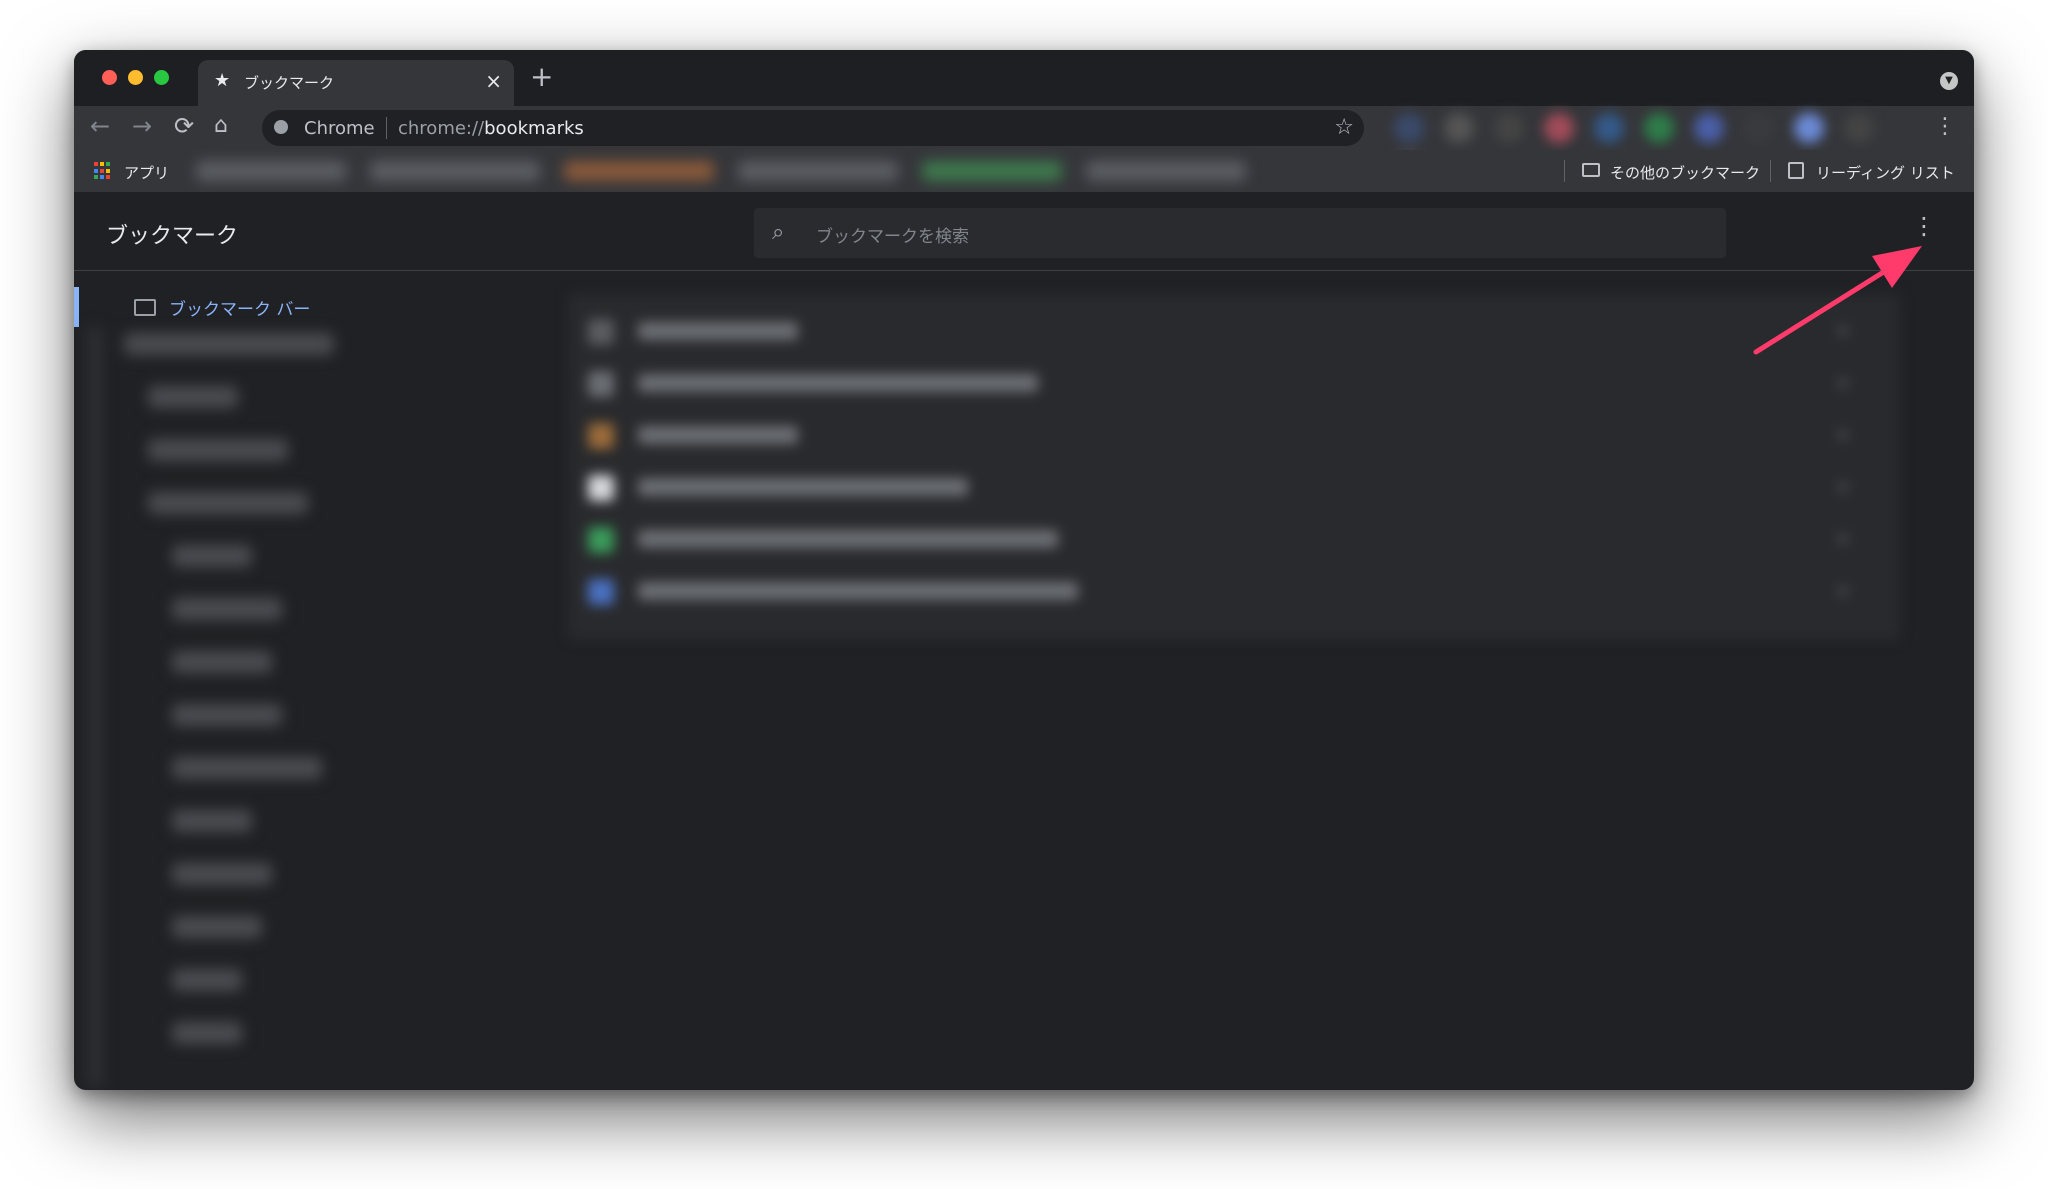 Image resolution: width=2048 pixels, height=1189 pixels. Describe the element at coordinates (161, 77) in the screenshot. I see `maximize-window-button` at that location.